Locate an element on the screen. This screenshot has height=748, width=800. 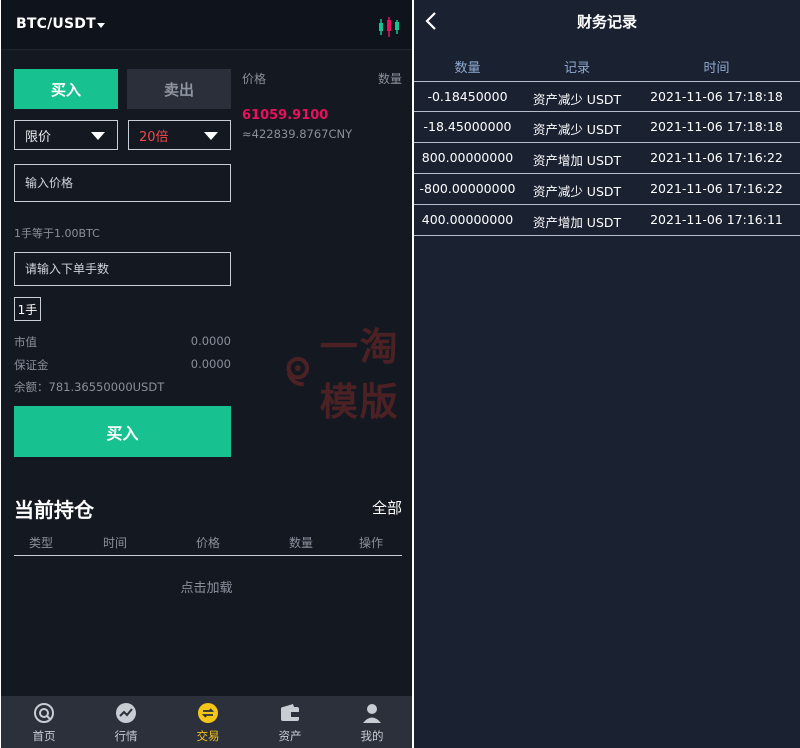
watermark-logo-icon is located at coordinates (298, 371).